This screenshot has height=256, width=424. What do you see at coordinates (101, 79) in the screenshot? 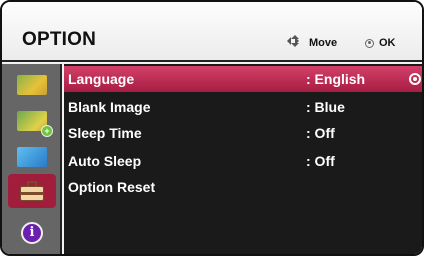
I see `menu-row-label: Language` at bounding box center [101, 79].